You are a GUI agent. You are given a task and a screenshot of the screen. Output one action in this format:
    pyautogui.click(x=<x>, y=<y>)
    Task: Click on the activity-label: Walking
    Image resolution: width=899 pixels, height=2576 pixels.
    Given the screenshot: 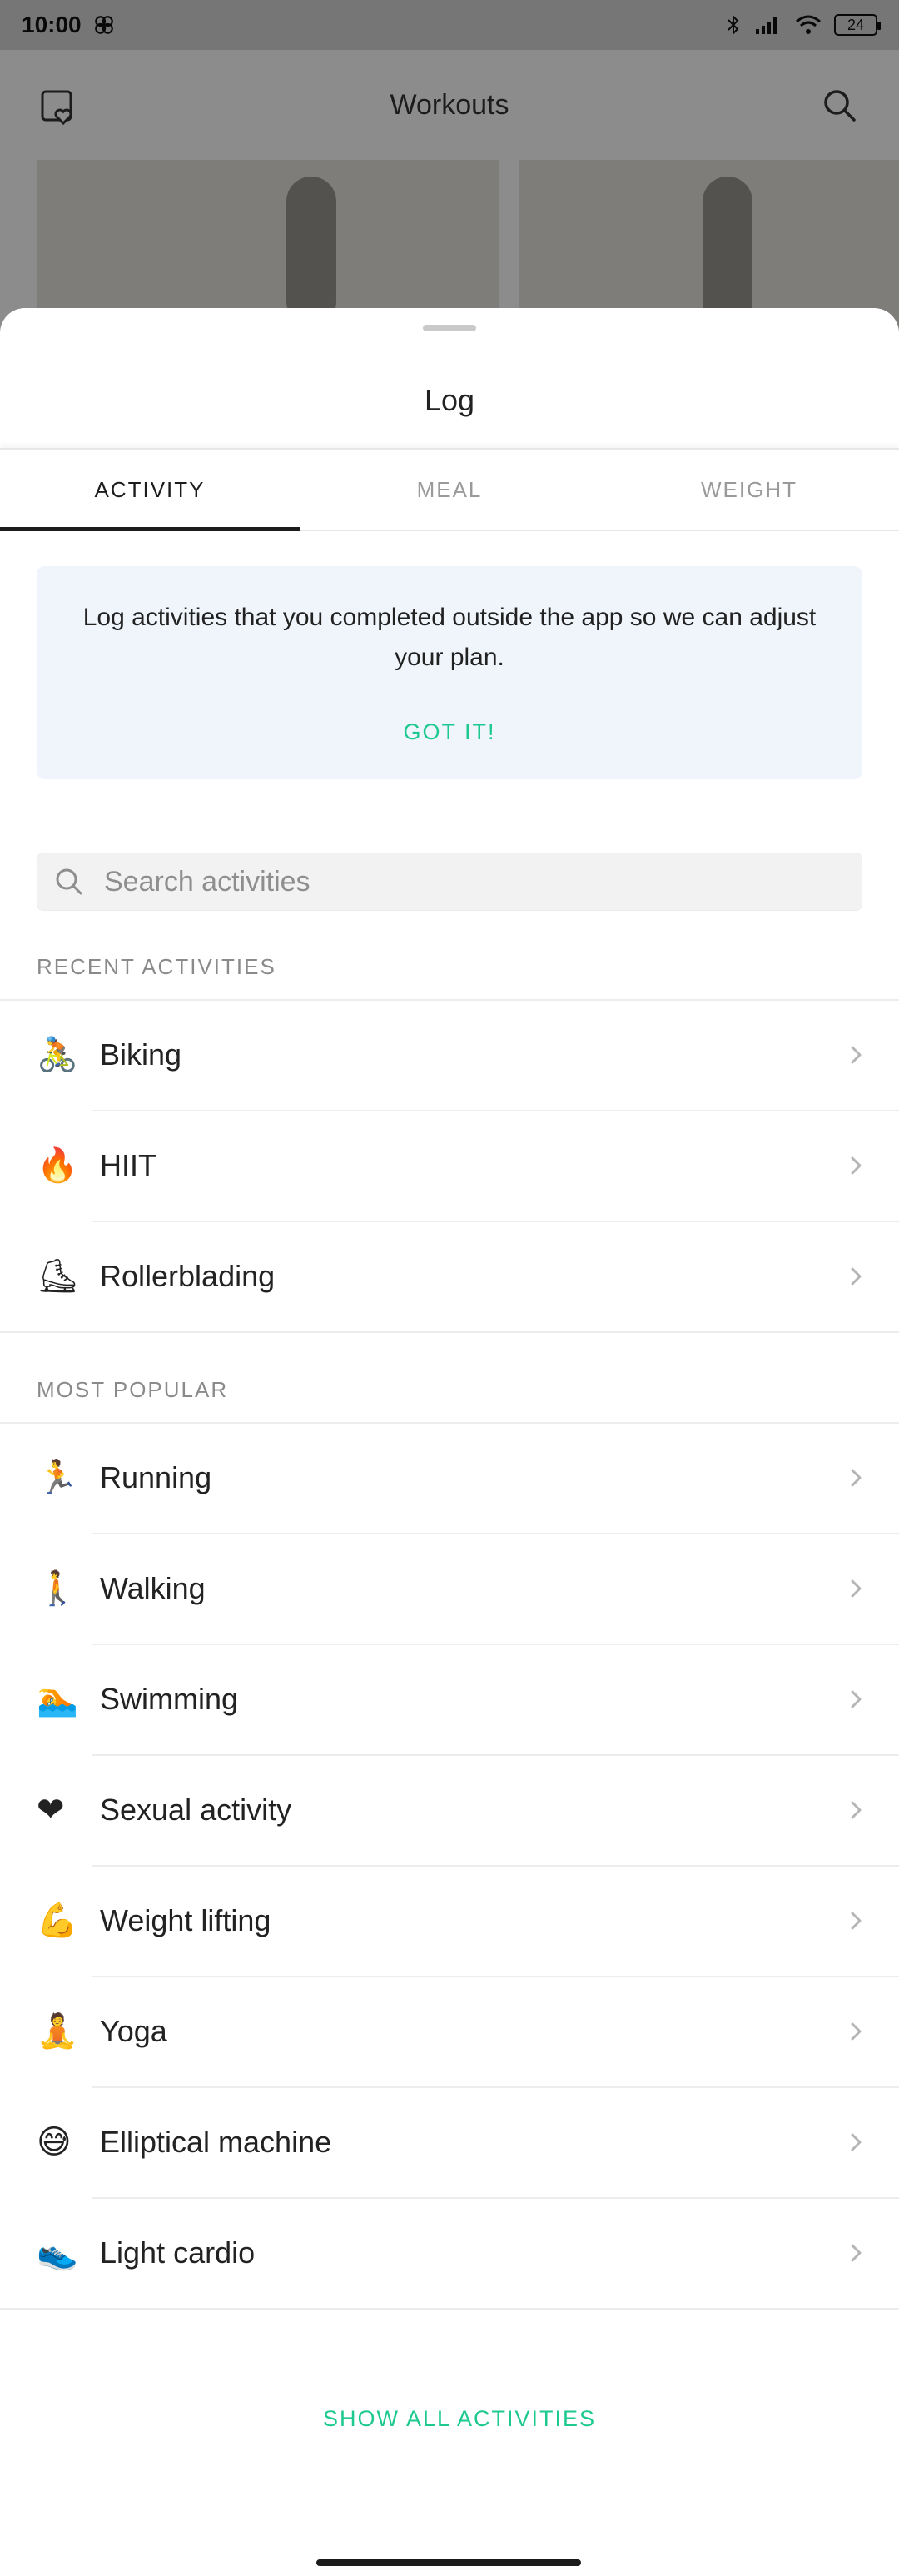 What is the action you would take?
    pyautogui.click(x=153, y=1587)
    